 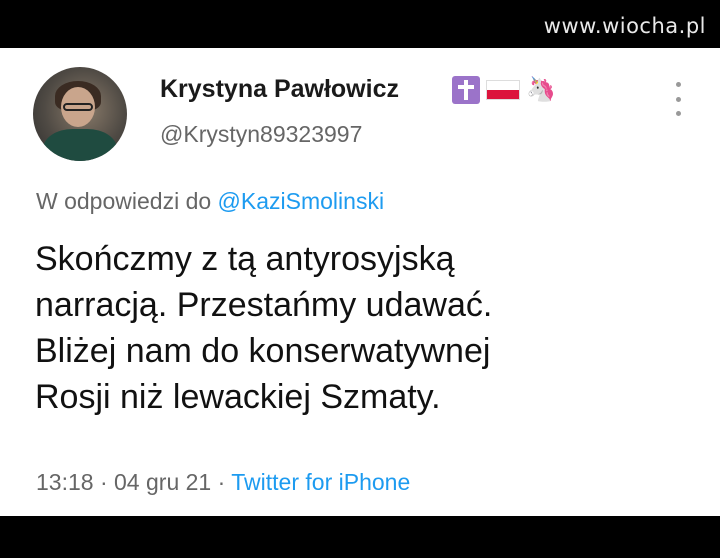 I want to click on tweet-meta: 13:18 · 04 gru 21 · Twitter for iPhone, so click(x=223, y=482).